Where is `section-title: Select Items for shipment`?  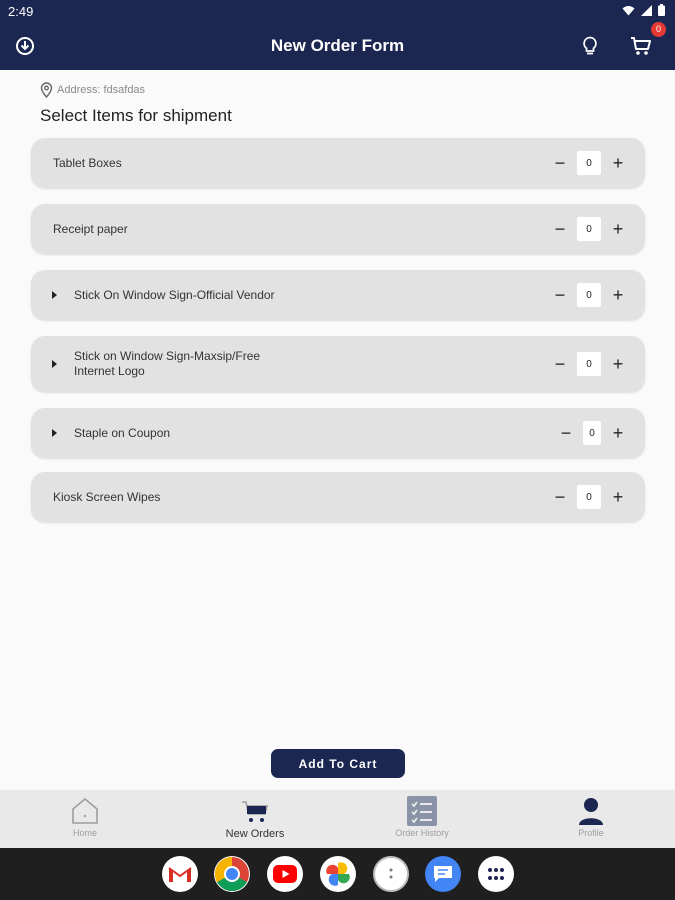 section-title: Select Items for shipment is located at coordinates (136, 115).